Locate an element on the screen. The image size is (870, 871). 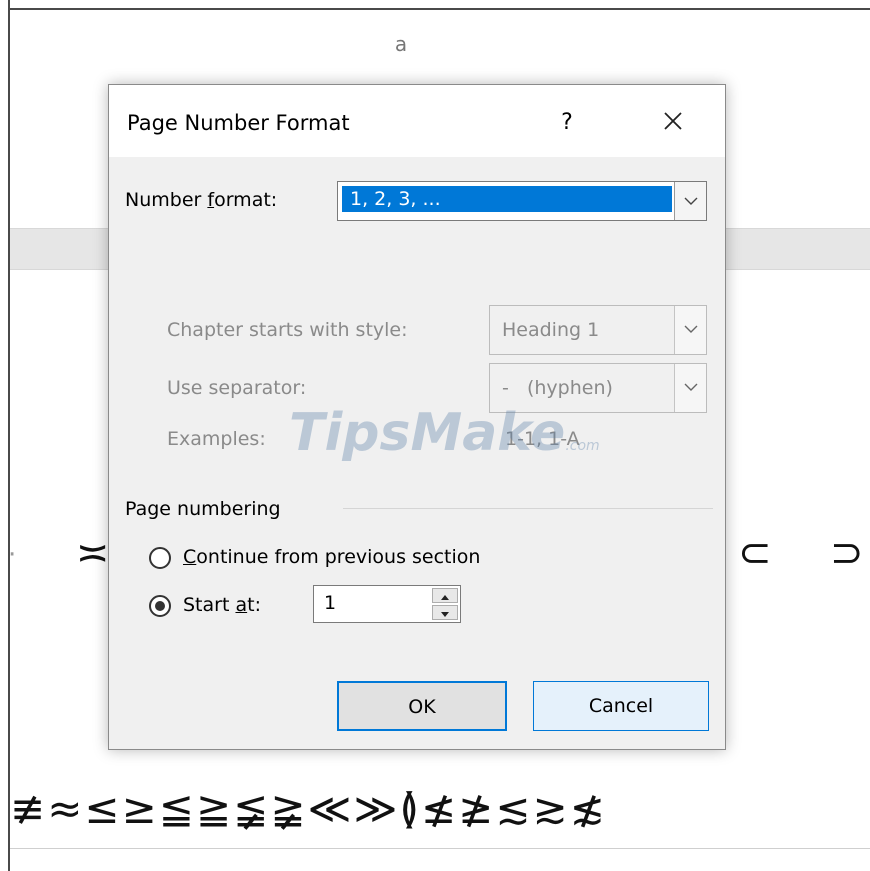
start-at-radio is located at coordinates (160, 606).